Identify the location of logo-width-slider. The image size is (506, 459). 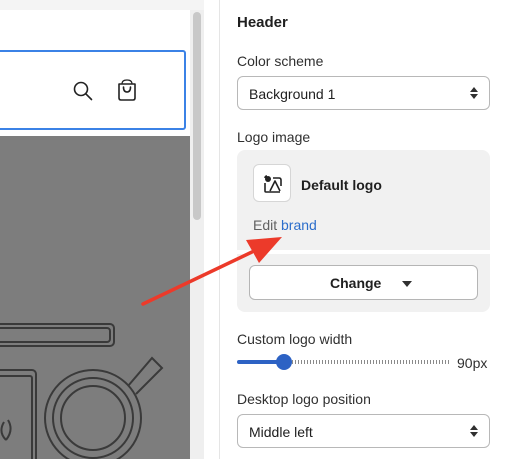
(343, 362).